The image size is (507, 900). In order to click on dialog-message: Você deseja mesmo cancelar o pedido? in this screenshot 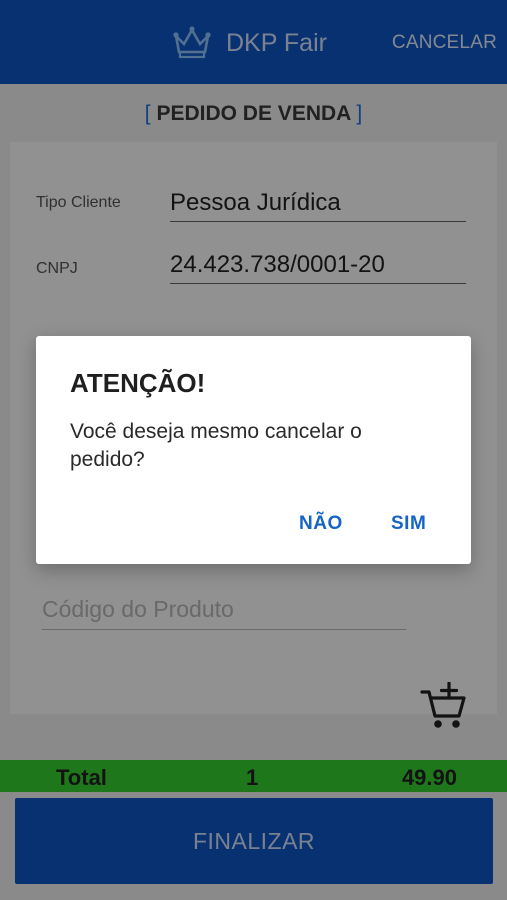, I will do `click(216, 445)`.